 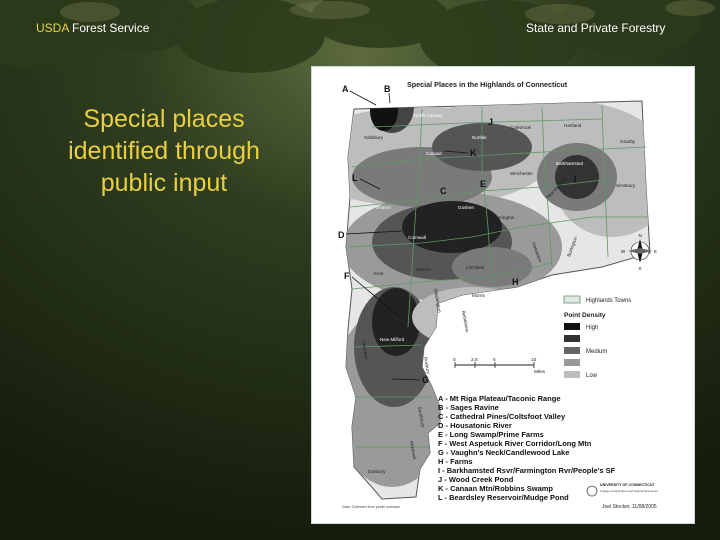 I want to click on callout-b: B, so click(x=387, y=89).